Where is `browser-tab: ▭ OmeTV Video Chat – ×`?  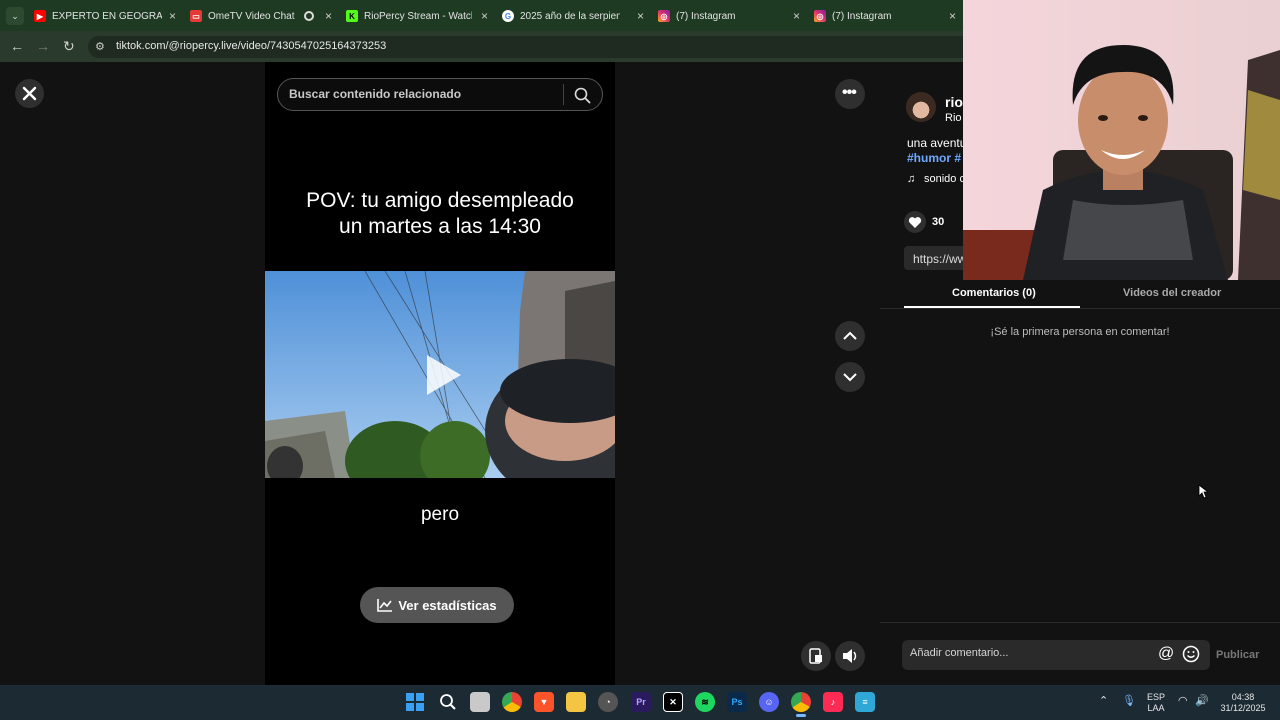
browser-tab: ▭ OmeTV Video Chat – × is located at coordinates (263, 16).